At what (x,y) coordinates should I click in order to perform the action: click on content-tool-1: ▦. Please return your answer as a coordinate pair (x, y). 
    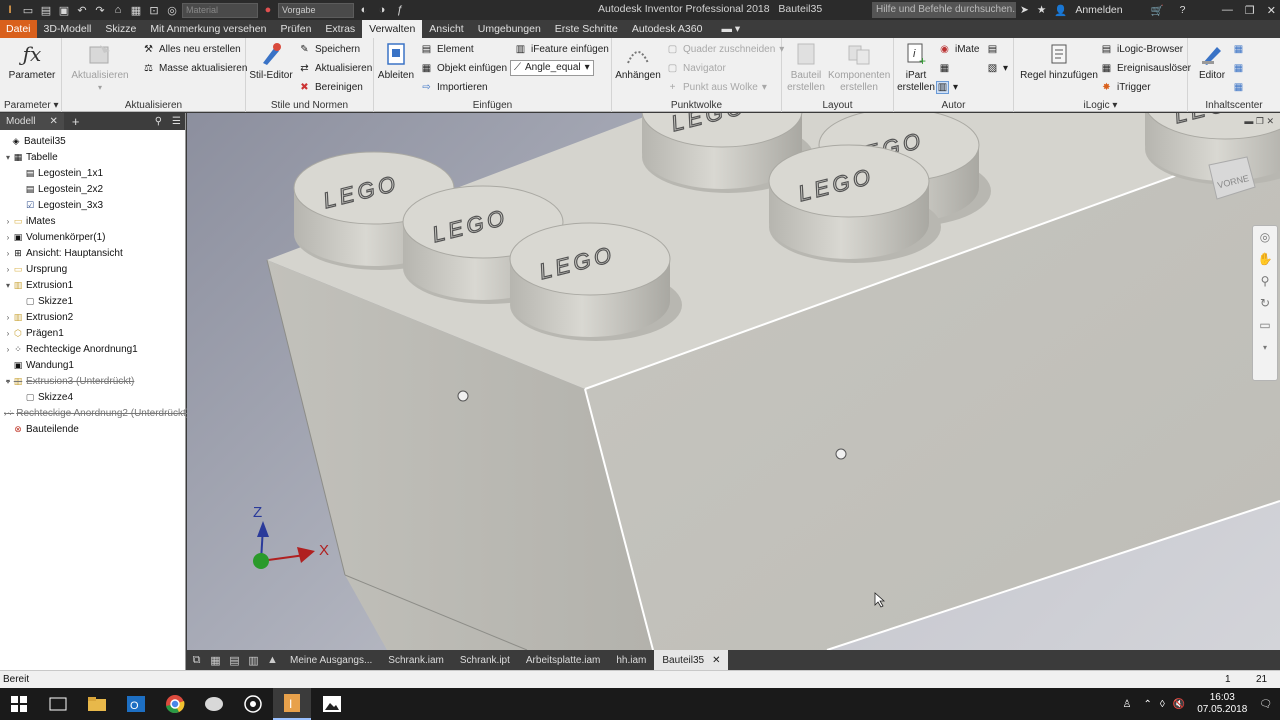
    Looking at the image, I should click on (1238, 49).